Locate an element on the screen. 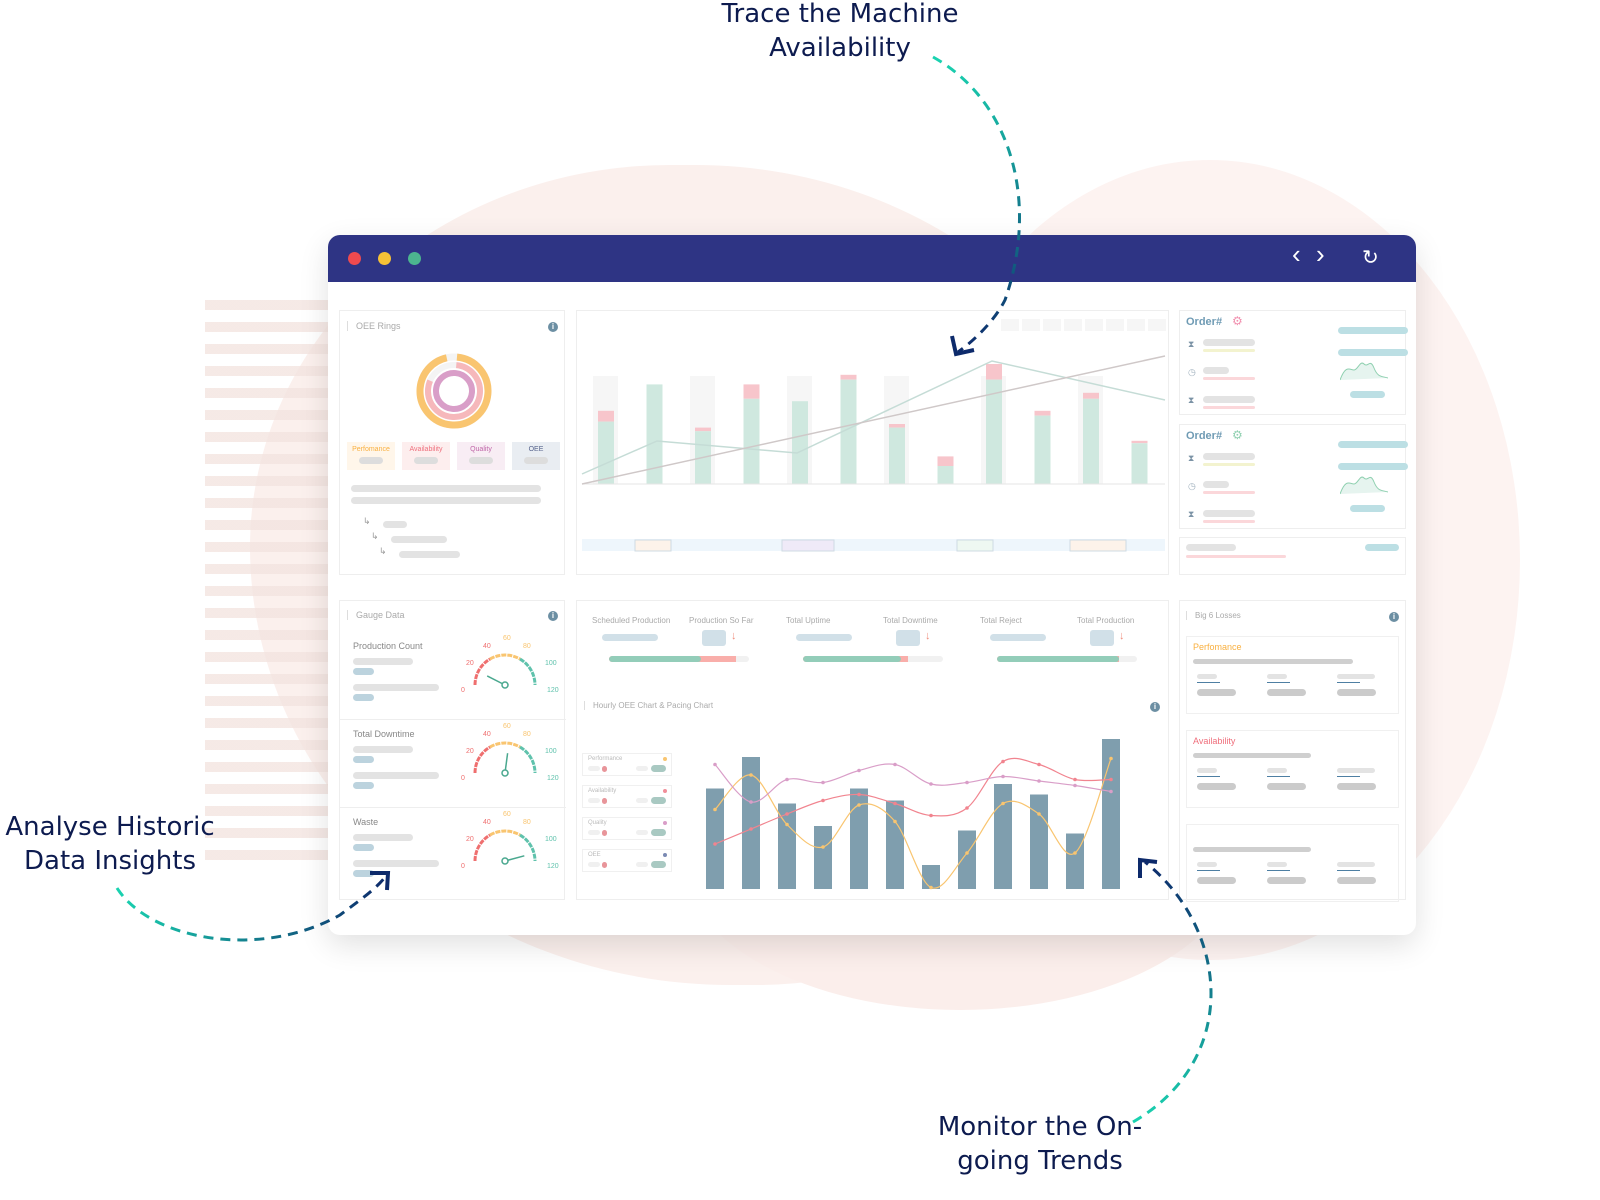  arrow-left is located at coordinates (251, 908).